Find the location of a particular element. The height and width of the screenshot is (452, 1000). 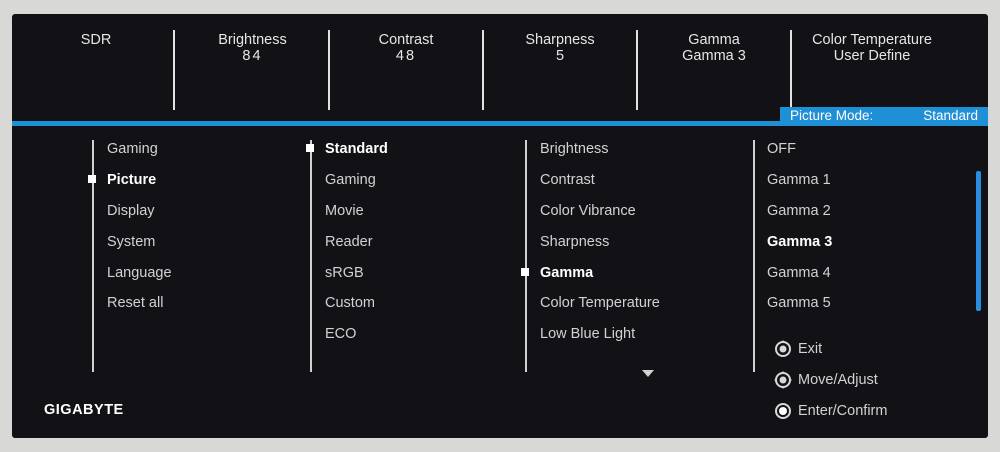

picture-mode-standard: Standard is located at coordinates (356, 149).